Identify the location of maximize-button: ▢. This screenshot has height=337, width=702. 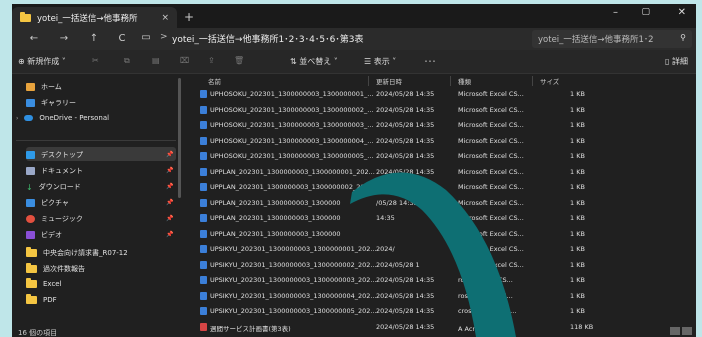
(645, 12).